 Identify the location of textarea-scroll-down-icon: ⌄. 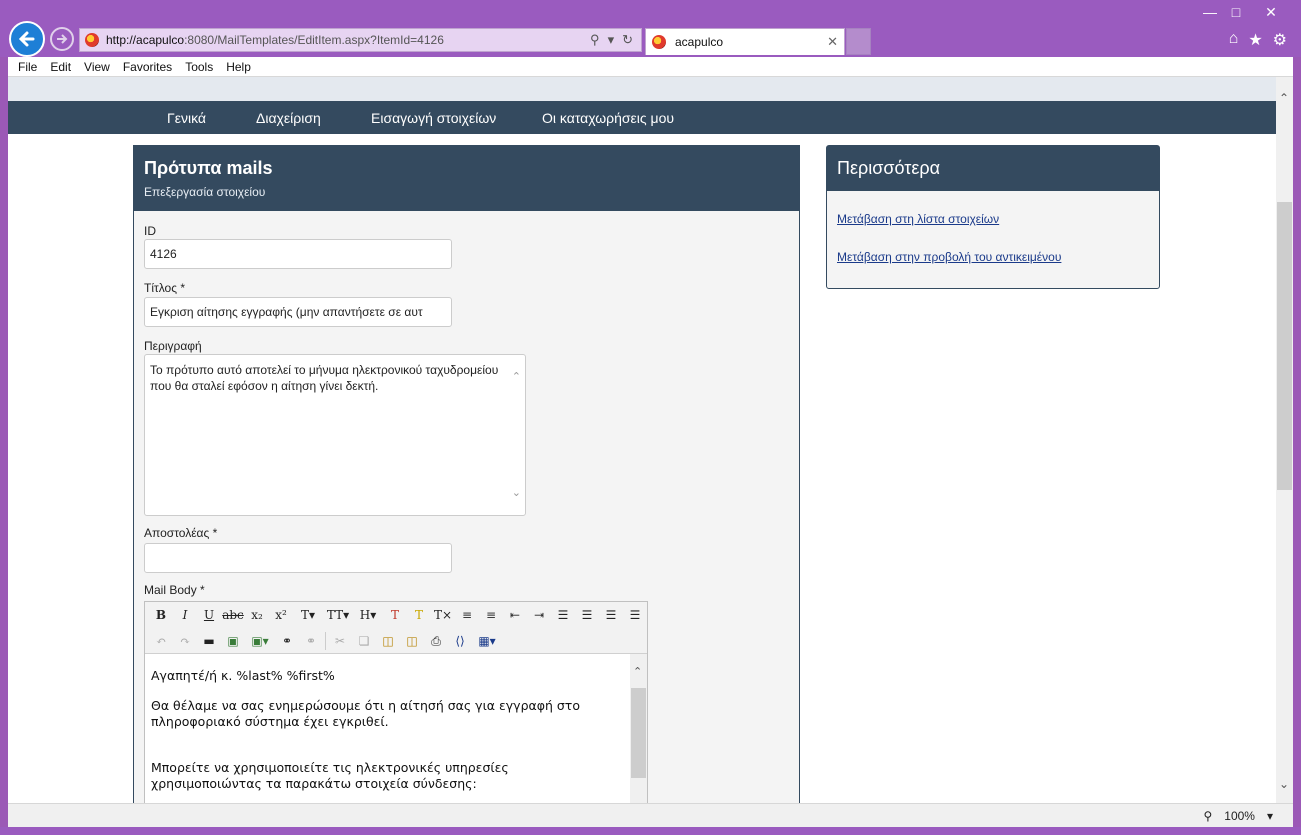
(516, 493).